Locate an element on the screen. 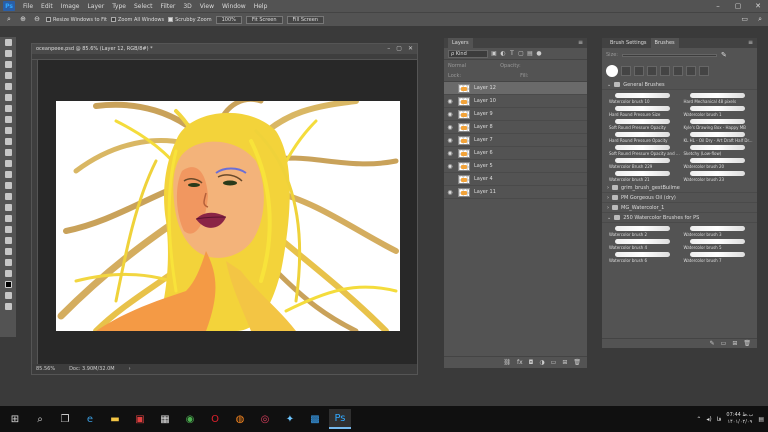 This screenshot has width=768, height=432. brush-preset: Watercolor brush 2 is located at coordinates (642, 230).